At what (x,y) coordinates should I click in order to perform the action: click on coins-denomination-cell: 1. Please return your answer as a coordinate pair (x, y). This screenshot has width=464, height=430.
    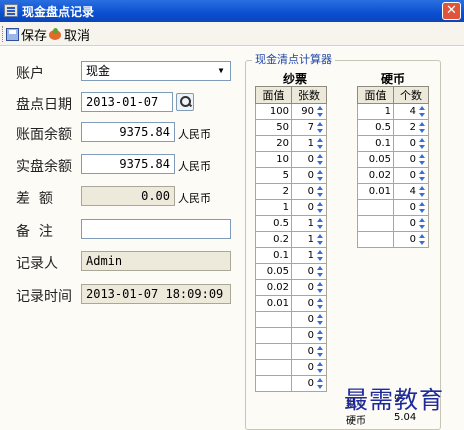
    Looking at the image, I should click on (375, 111).